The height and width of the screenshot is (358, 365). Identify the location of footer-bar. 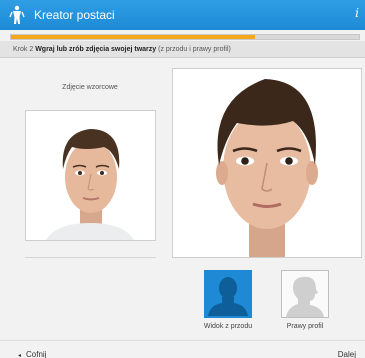
(182, 349).